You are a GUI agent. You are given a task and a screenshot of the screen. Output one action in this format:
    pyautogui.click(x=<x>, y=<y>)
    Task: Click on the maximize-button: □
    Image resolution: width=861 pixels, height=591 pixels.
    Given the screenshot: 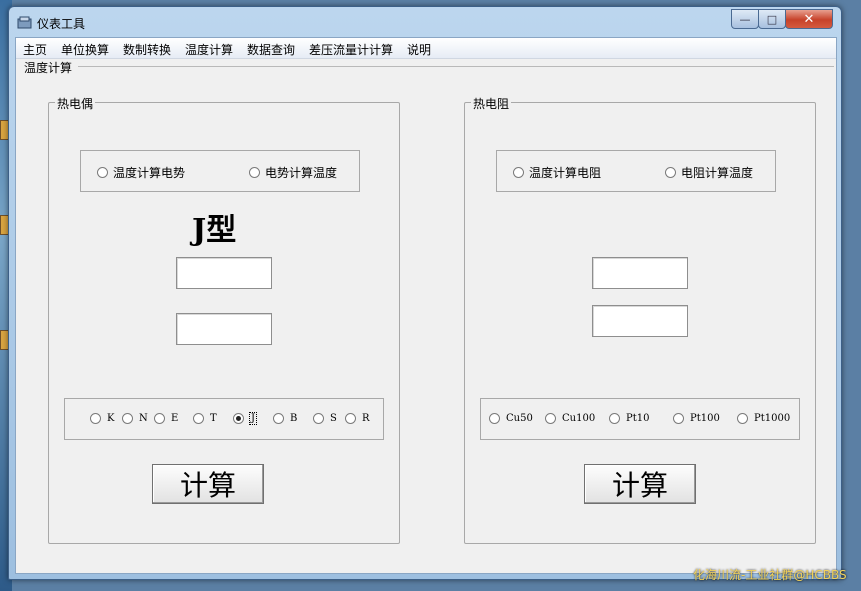 What is the action you would take?
    pyautogui.click(x=772, y=19)
    